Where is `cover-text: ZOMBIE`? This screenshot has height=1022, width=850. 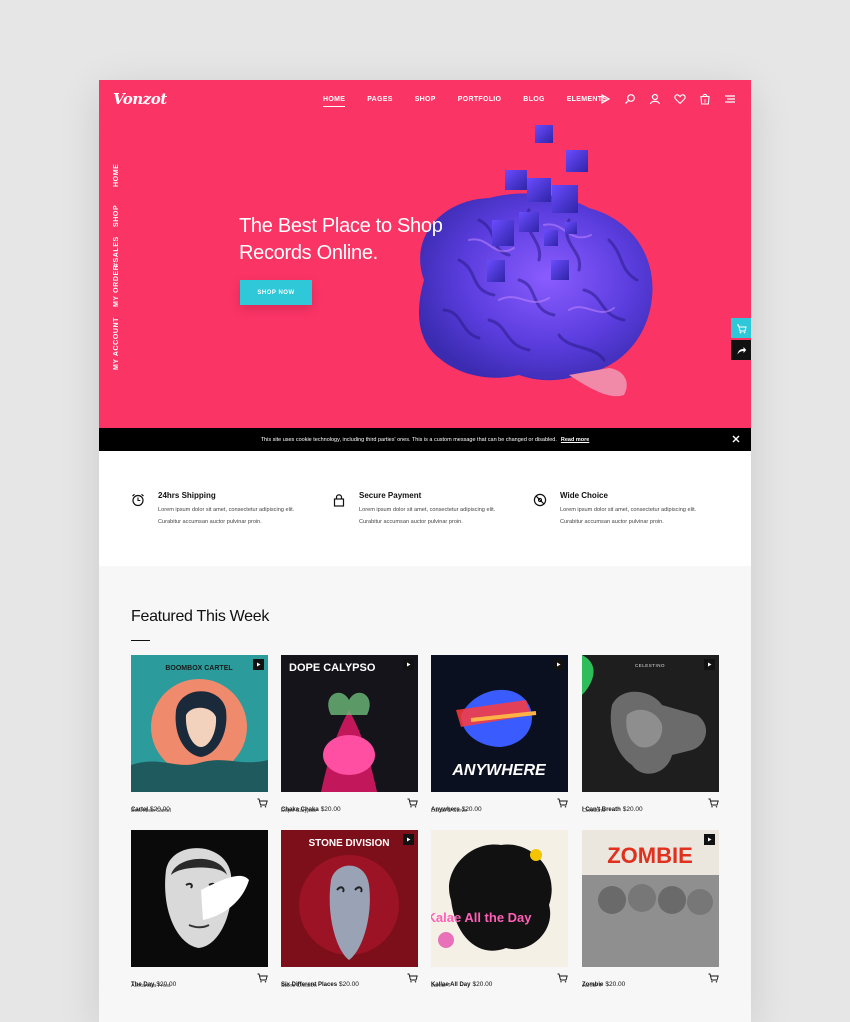
cover-text: ZOMBIE is located at coordinates (650, 855).